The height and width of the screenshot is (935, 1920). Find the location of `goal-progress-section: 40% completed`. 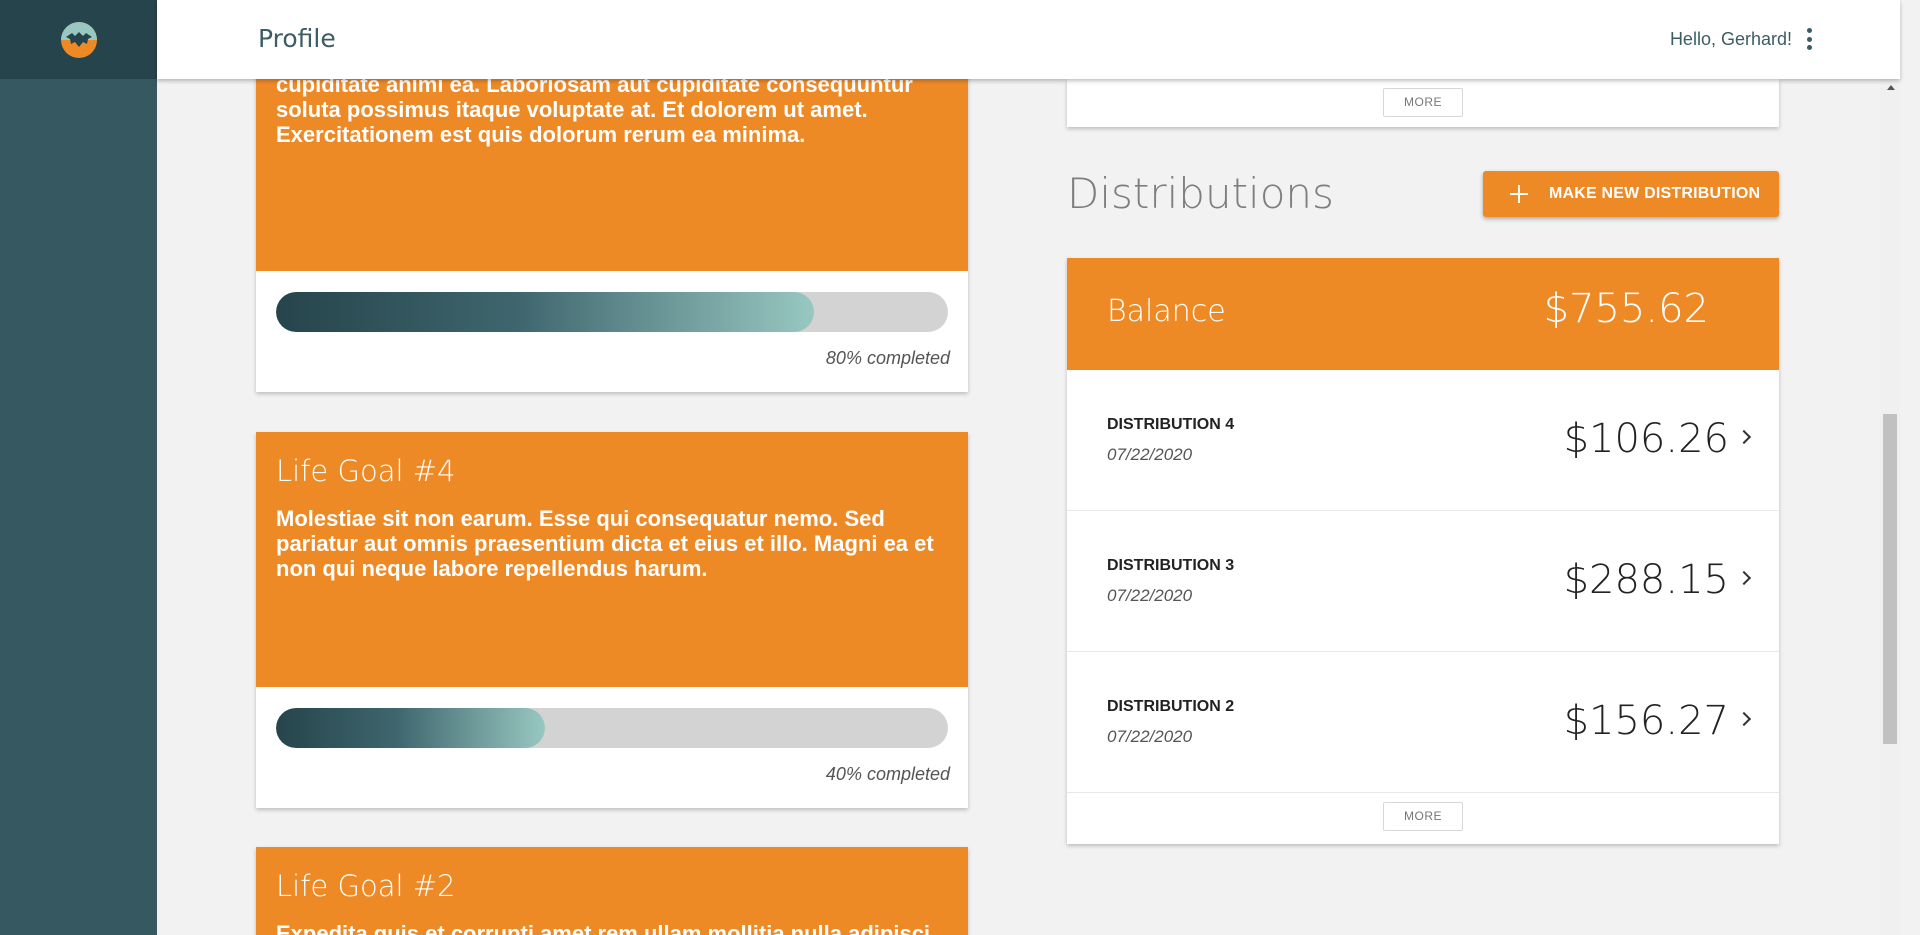

goal-progress-section: 40% completed is located at coordinates (612, 747).